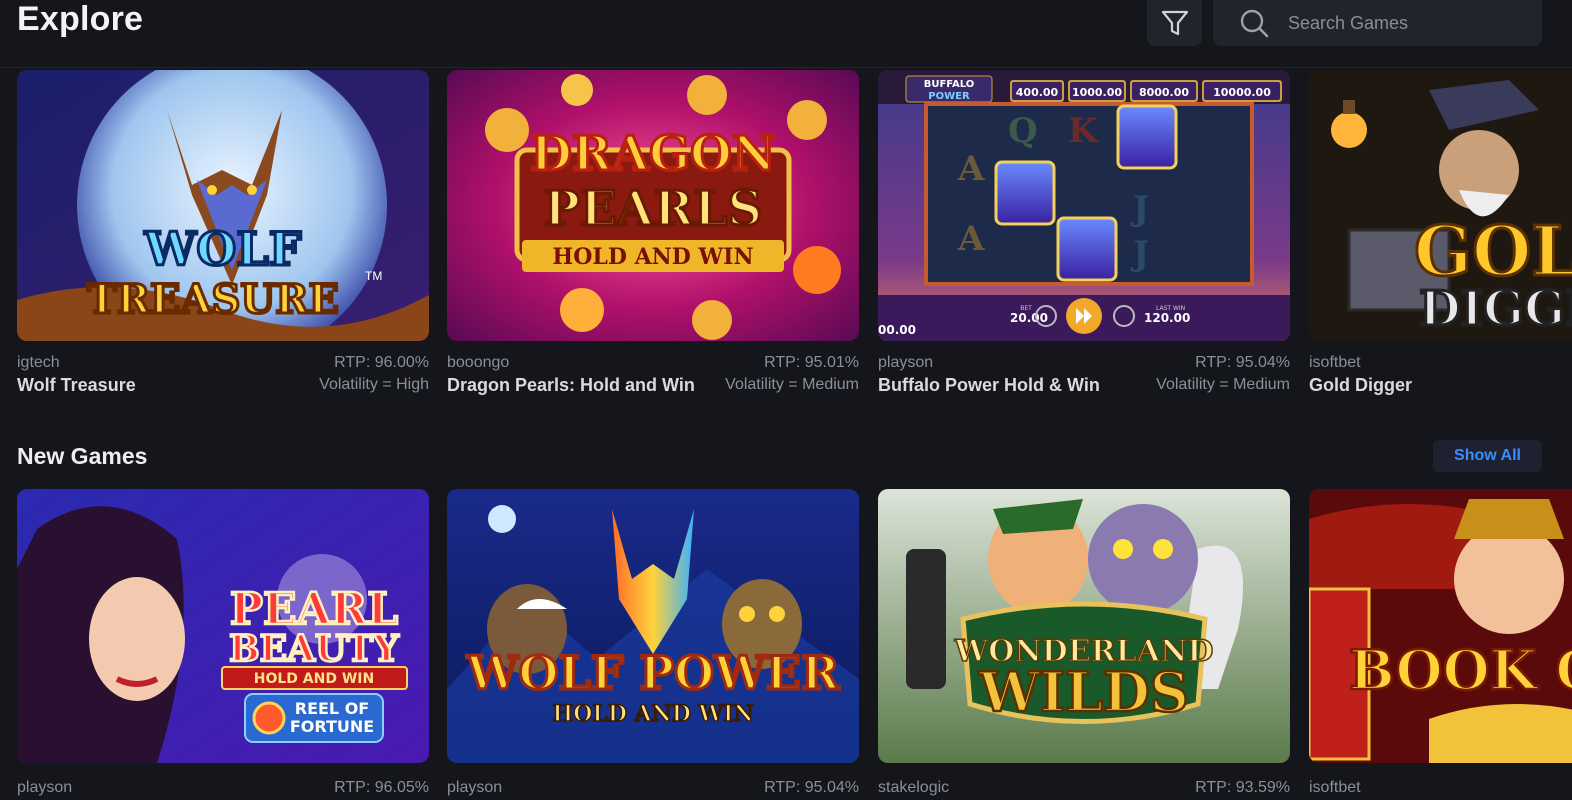 The height and width of the screenshot is (800, 1572). Describe the element at coordinates (223, 249) in the screenshot. I see `art-title-line1: WOLF` at that location.